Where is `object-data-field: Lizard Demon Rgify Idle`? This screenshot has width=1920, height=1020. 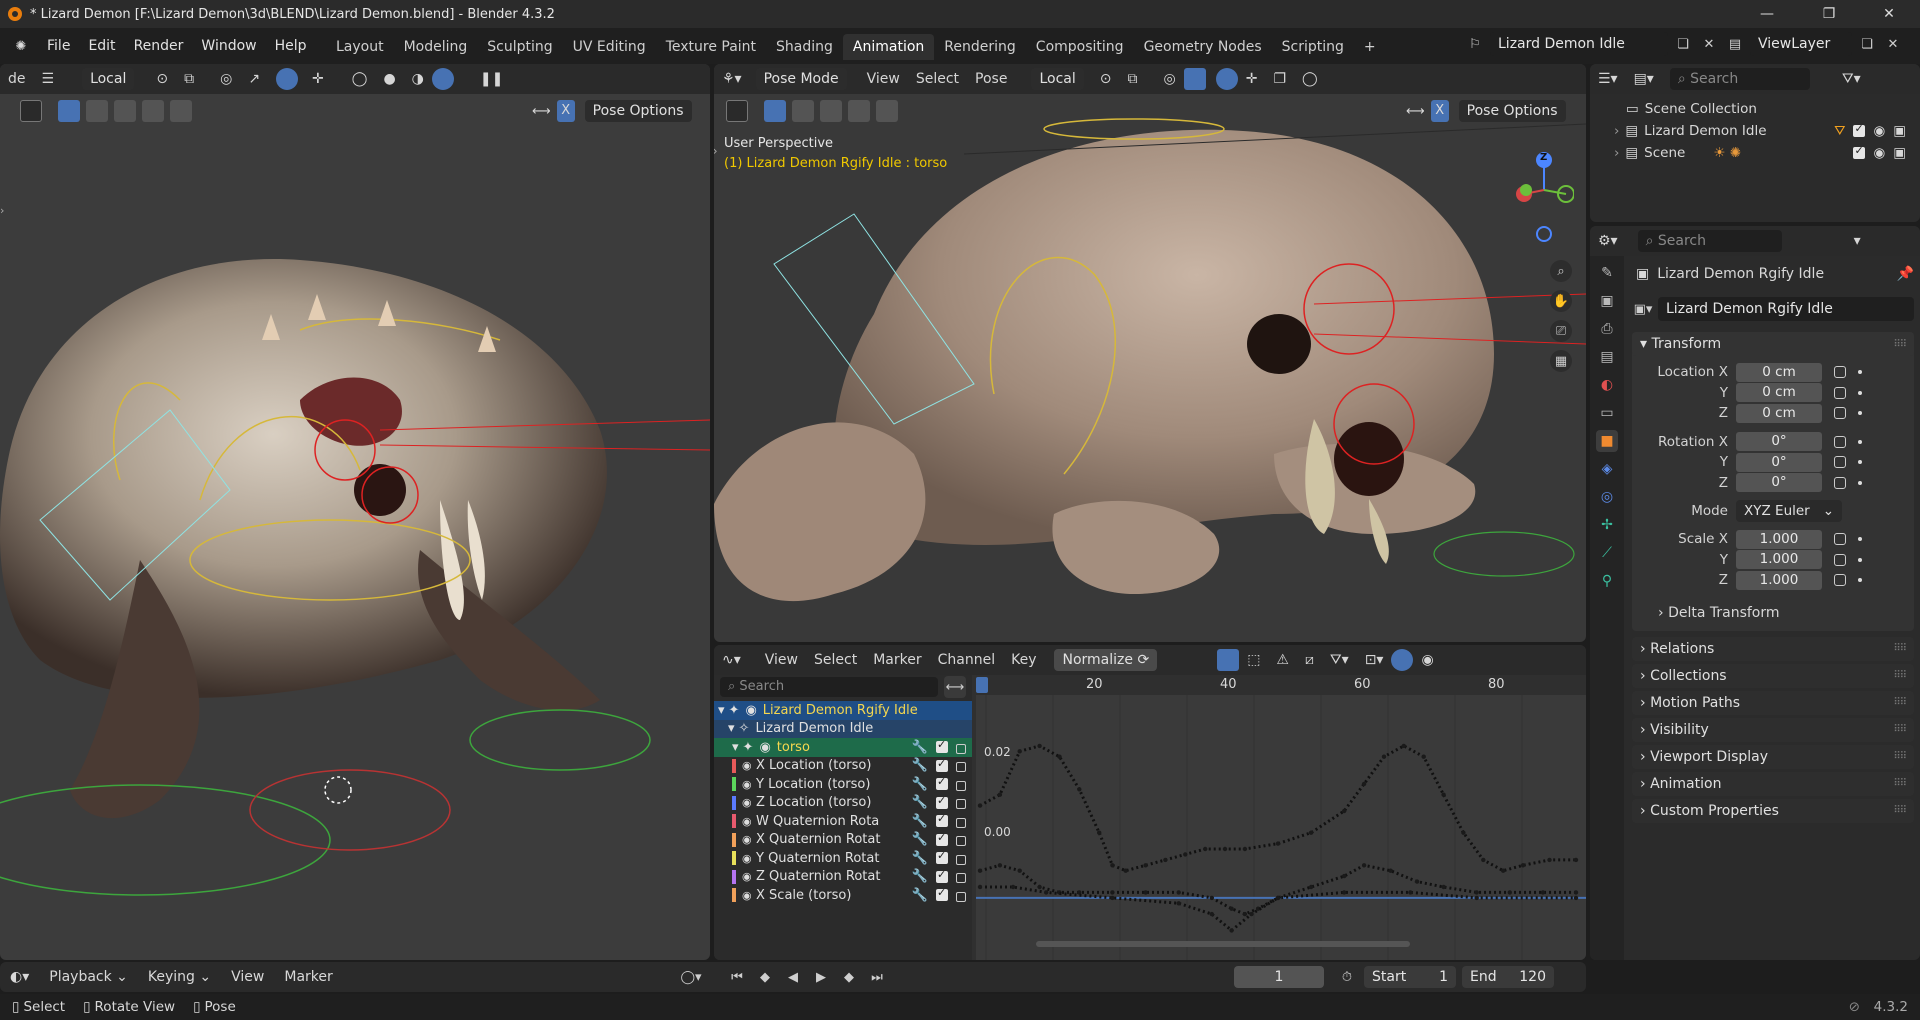
object-data-field: Lizard Demon Rgify Idle is located at coordinates (1786, 309).